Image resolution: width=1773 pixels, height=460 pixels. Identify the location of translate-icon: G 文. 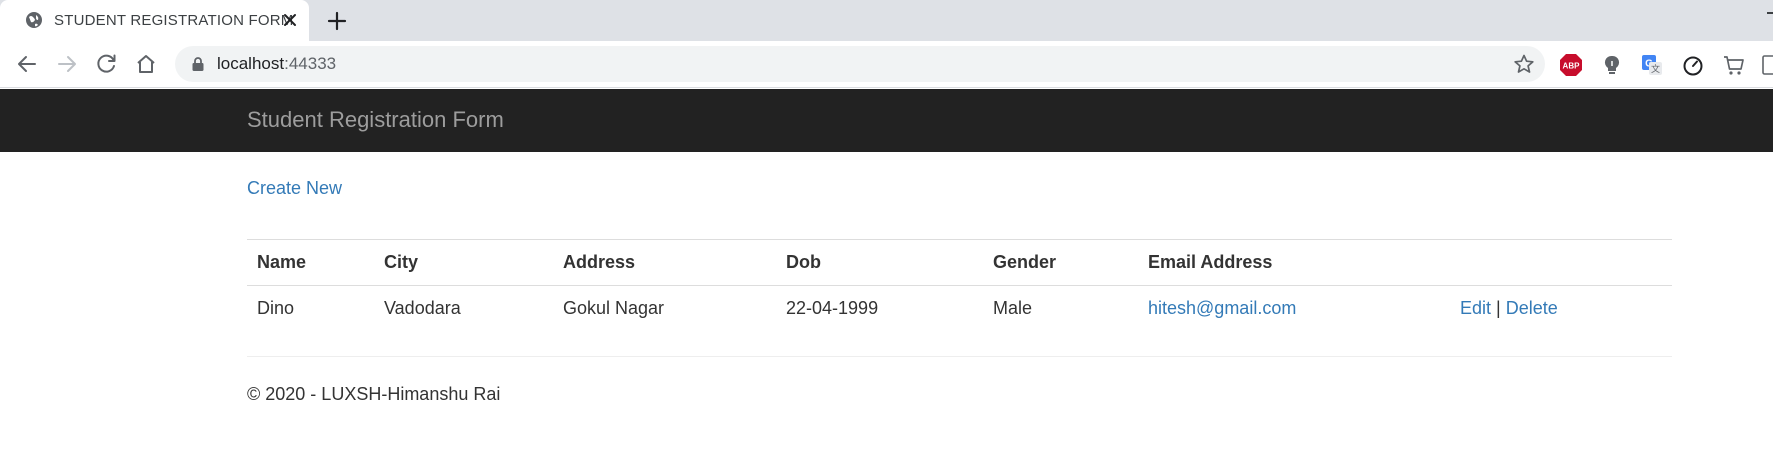
(1652, 65).